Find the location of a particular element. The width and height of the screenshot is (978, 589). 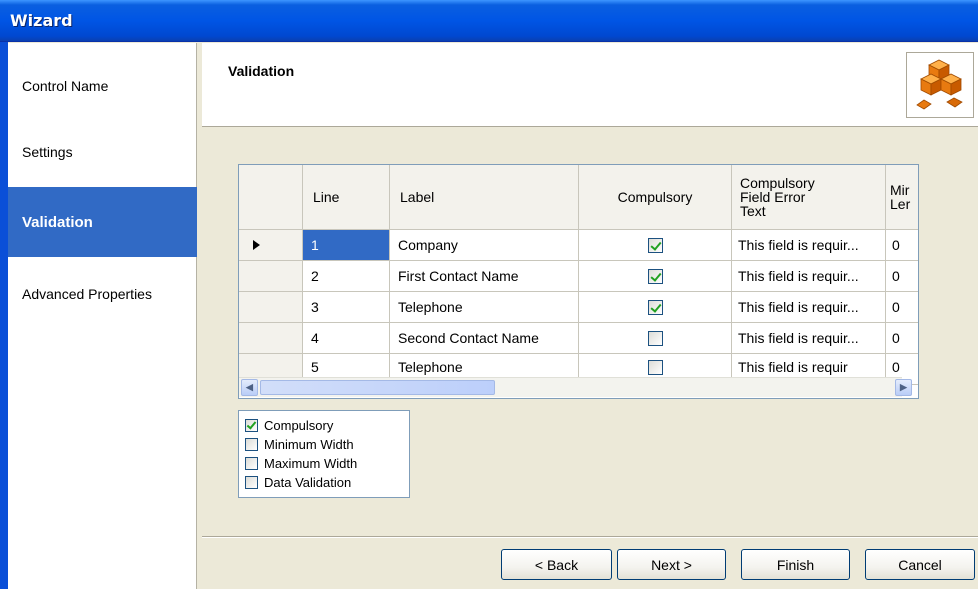

cell-label: Second Contact Name is located at coordinates (484, 338).